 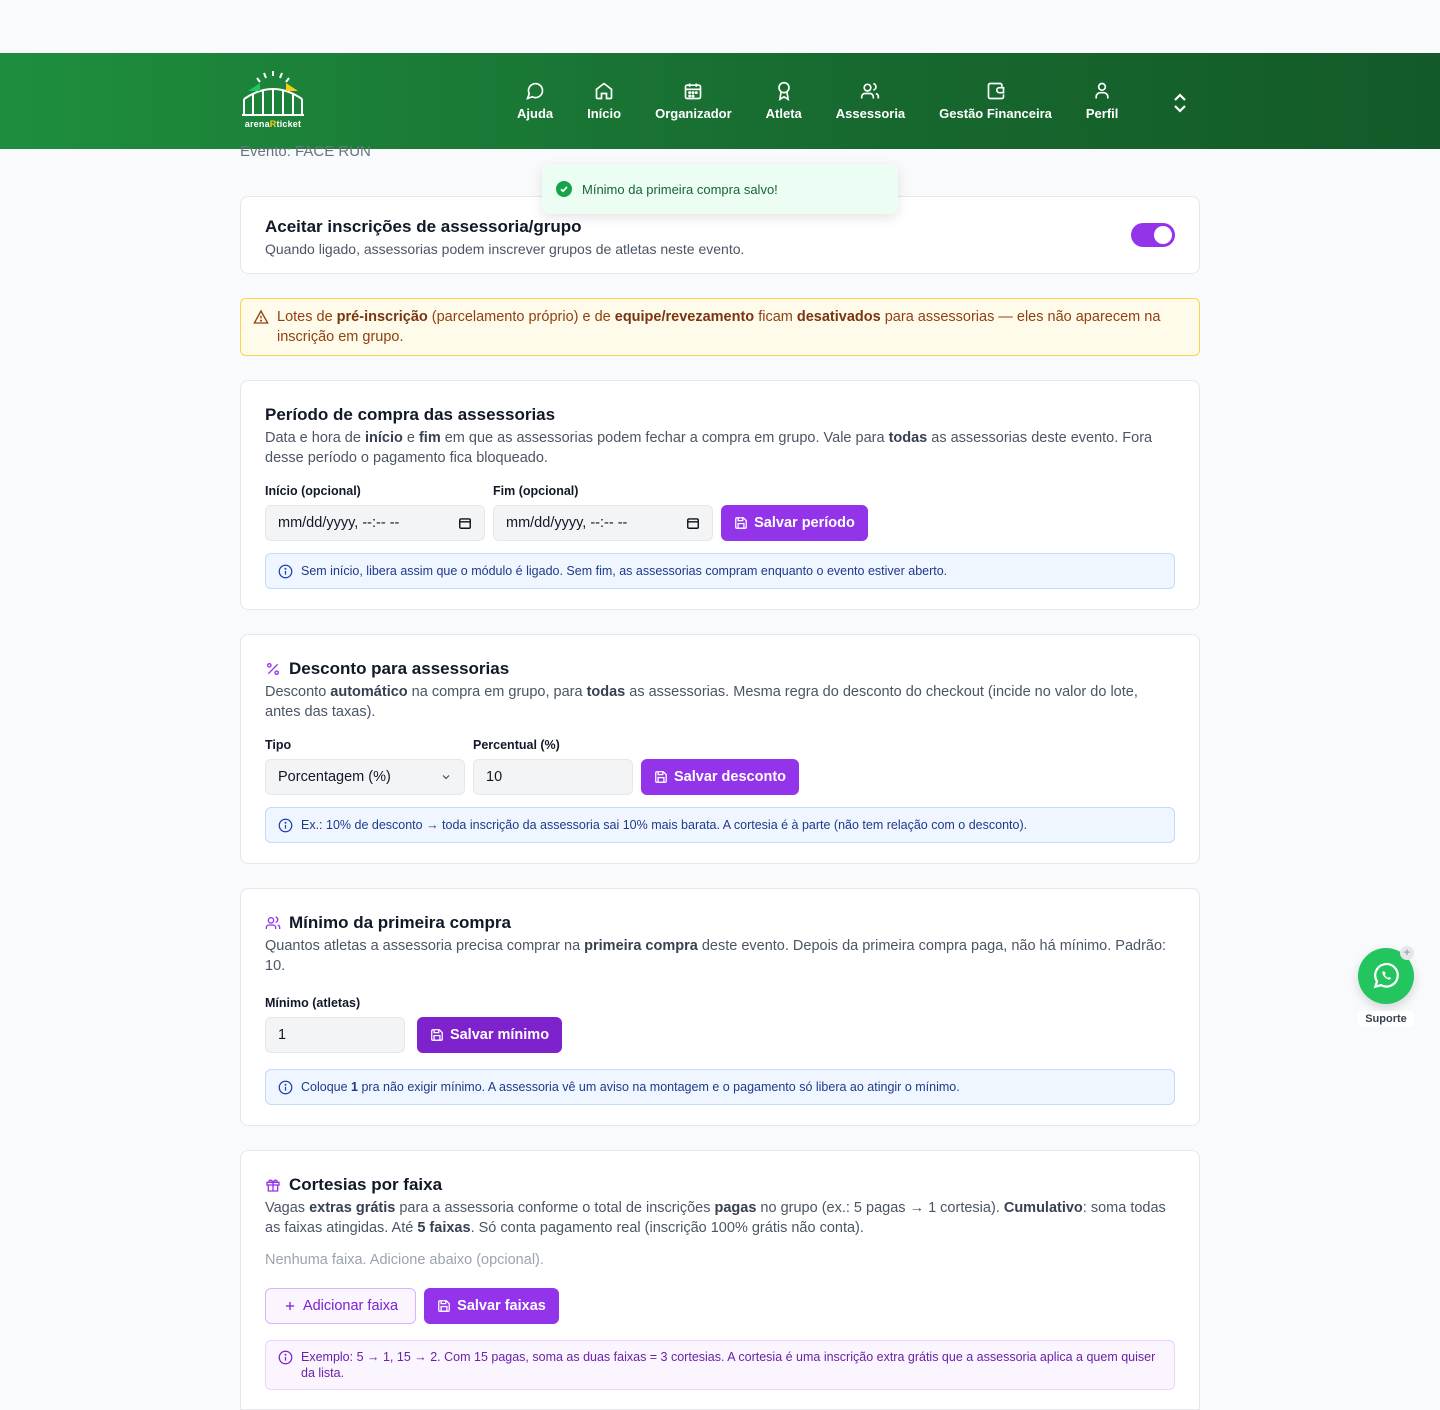 I want to click on warning-triangle-icon, so click(x=261, y=316).